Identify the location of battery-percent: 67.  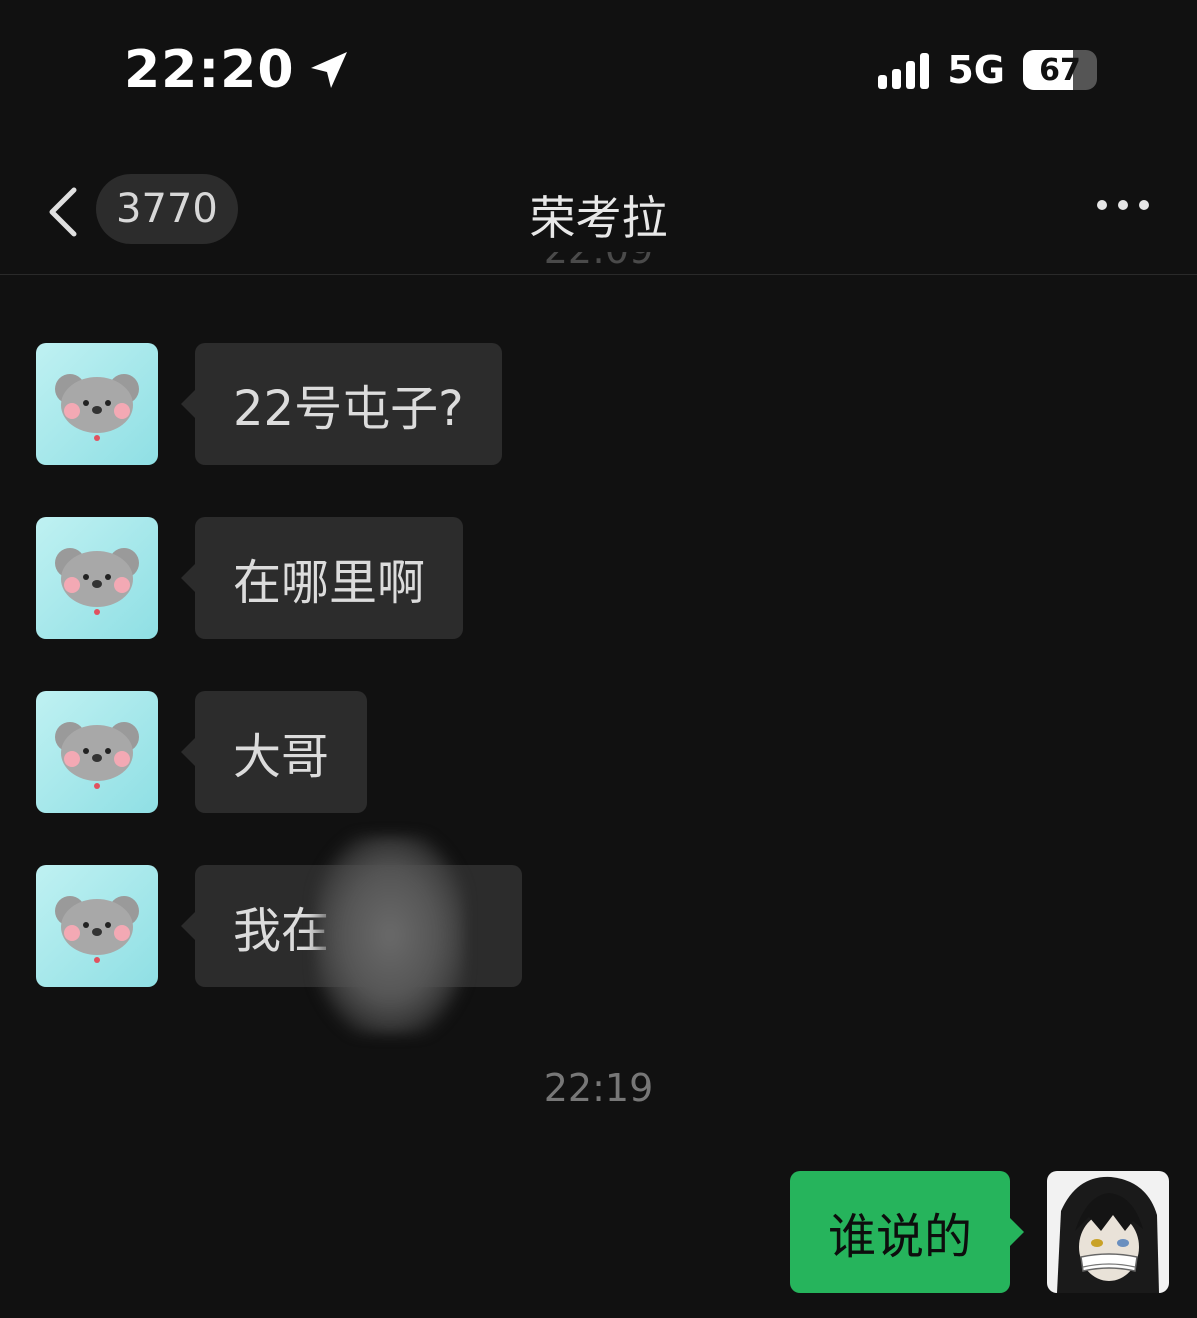
(1060, 70).